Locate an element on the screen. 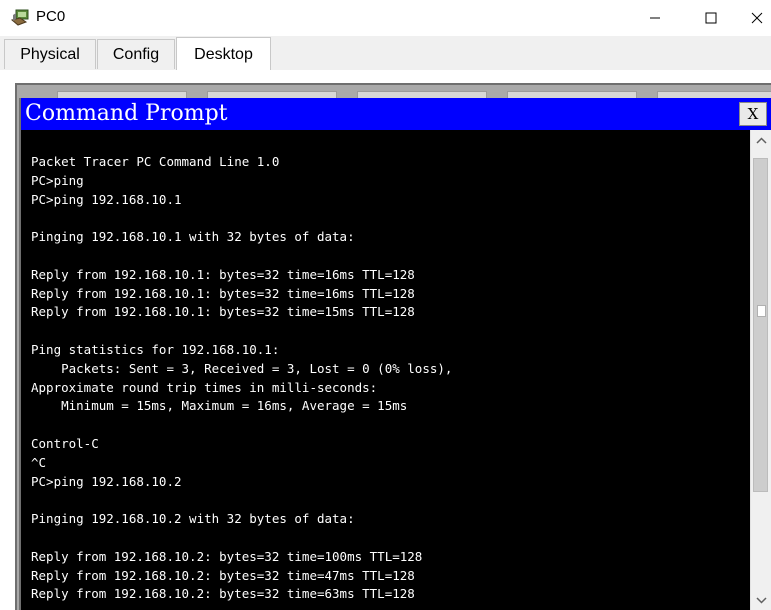 This screenshot has width=771, height=610. command-prompt-title-bar: Command Prompt X is located at coordinates (396, 114).